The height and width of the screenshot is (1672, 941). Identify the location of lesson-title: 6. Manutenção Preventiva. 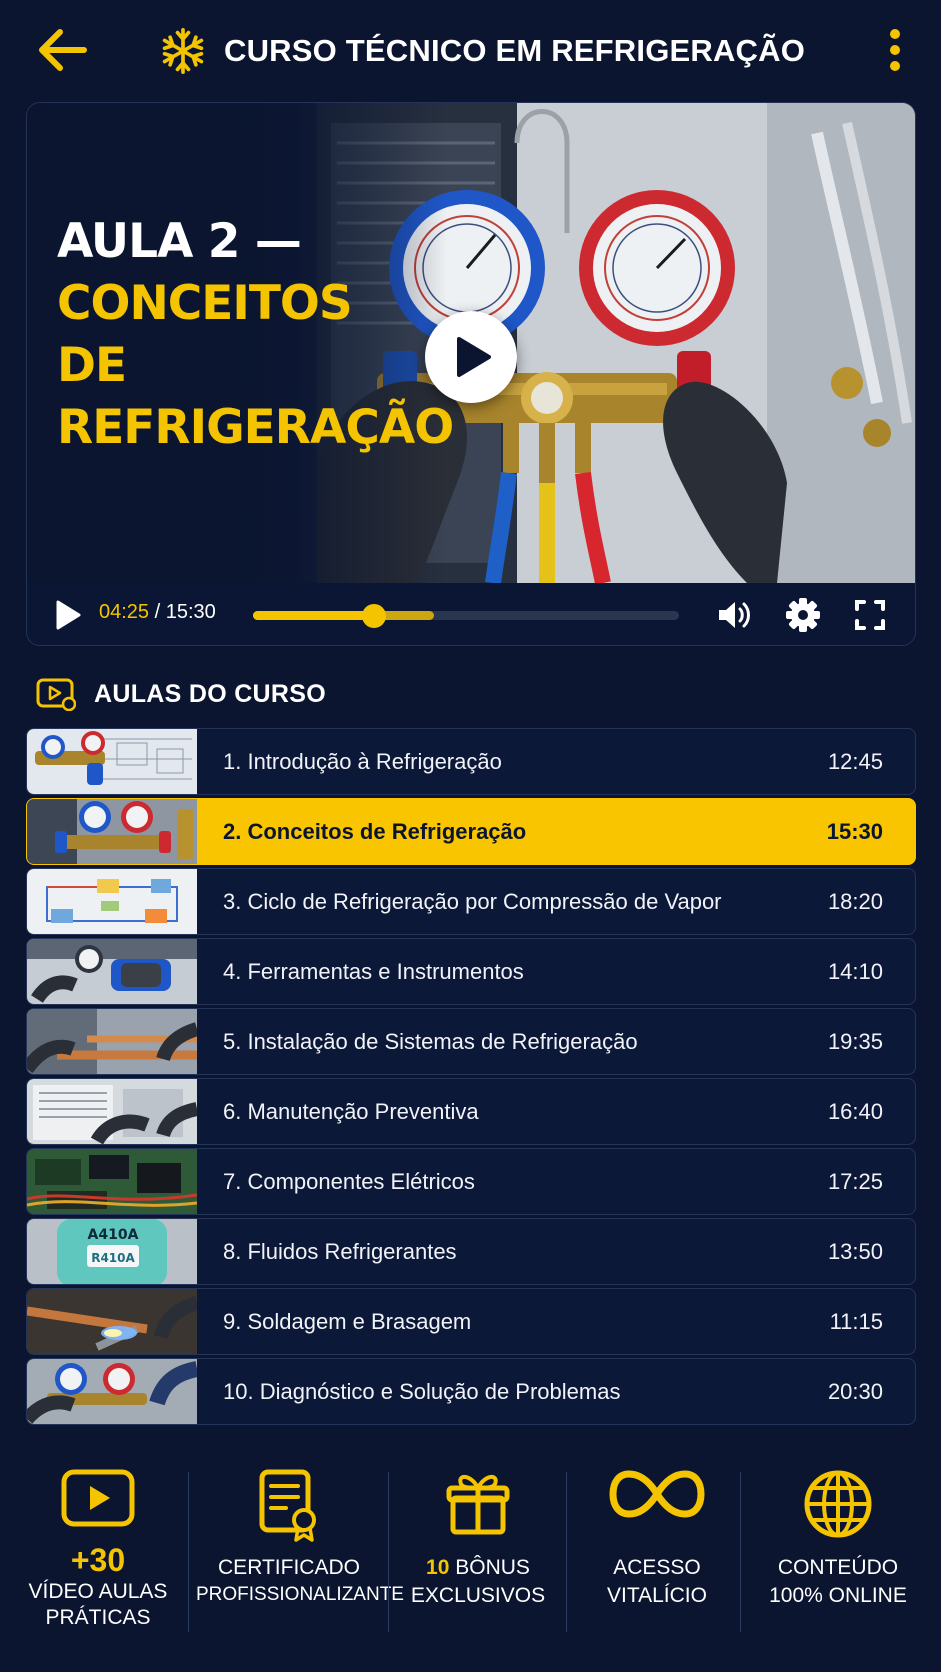
(351, 1111).